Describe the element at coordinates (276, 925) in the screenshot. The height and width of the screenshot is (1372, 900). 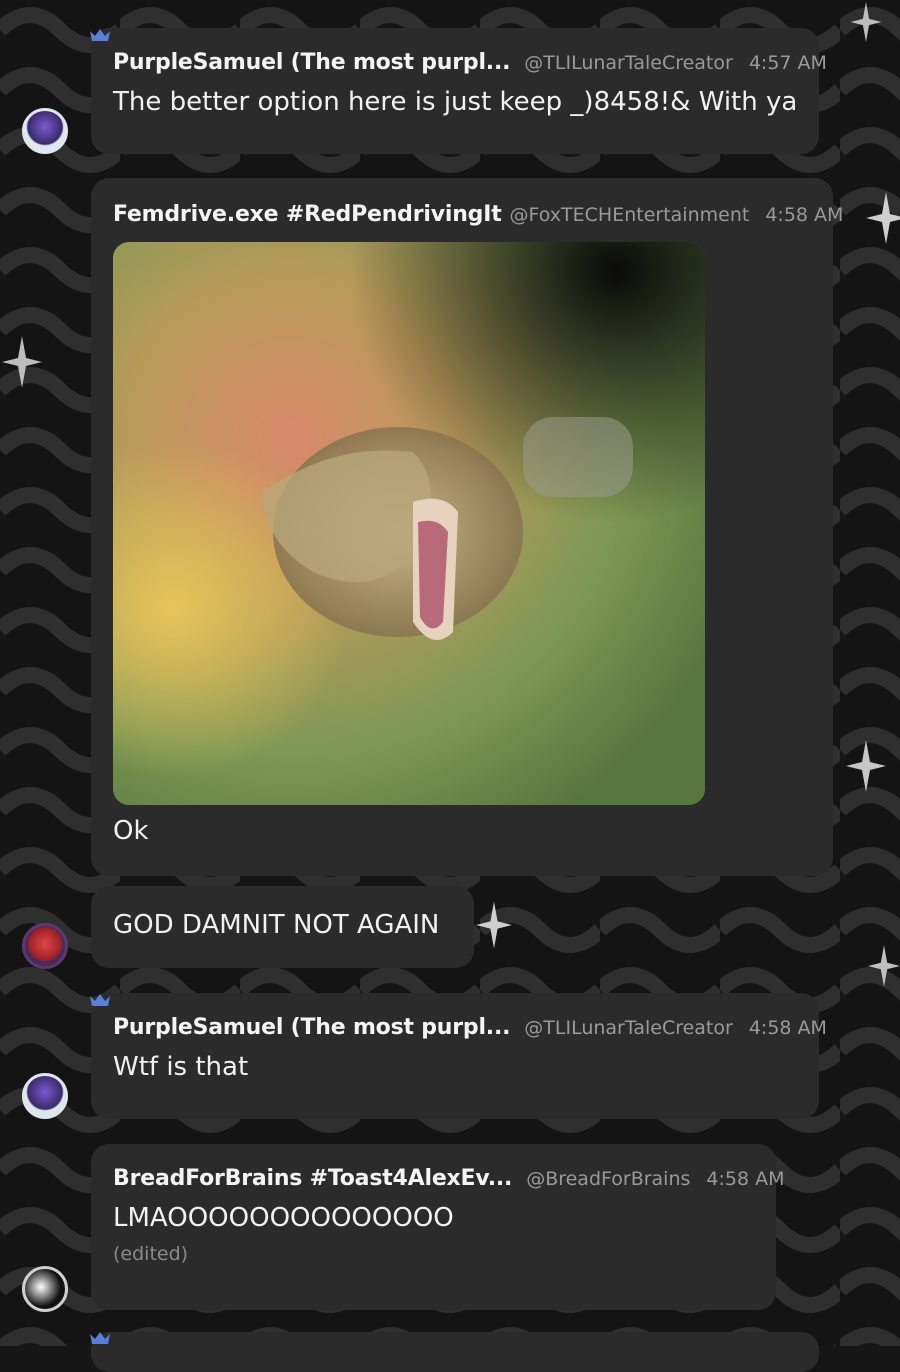
I see `message-text: GOD DAMNIT NOT AGAIN` at that location.